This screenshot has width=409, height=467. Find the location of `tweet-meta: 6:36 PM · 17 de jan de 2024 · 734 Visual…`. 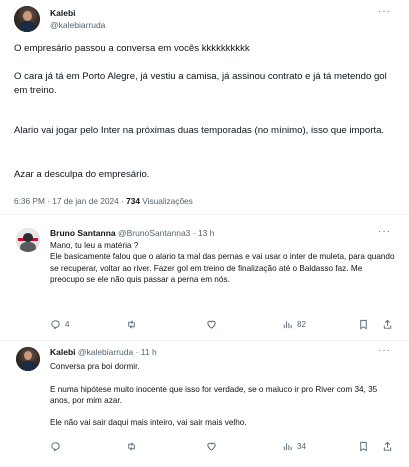

tweet-meta: 6:36 PM · 17 de jan de 2024 · 734 Visual… is located at coordinates (103, 201).